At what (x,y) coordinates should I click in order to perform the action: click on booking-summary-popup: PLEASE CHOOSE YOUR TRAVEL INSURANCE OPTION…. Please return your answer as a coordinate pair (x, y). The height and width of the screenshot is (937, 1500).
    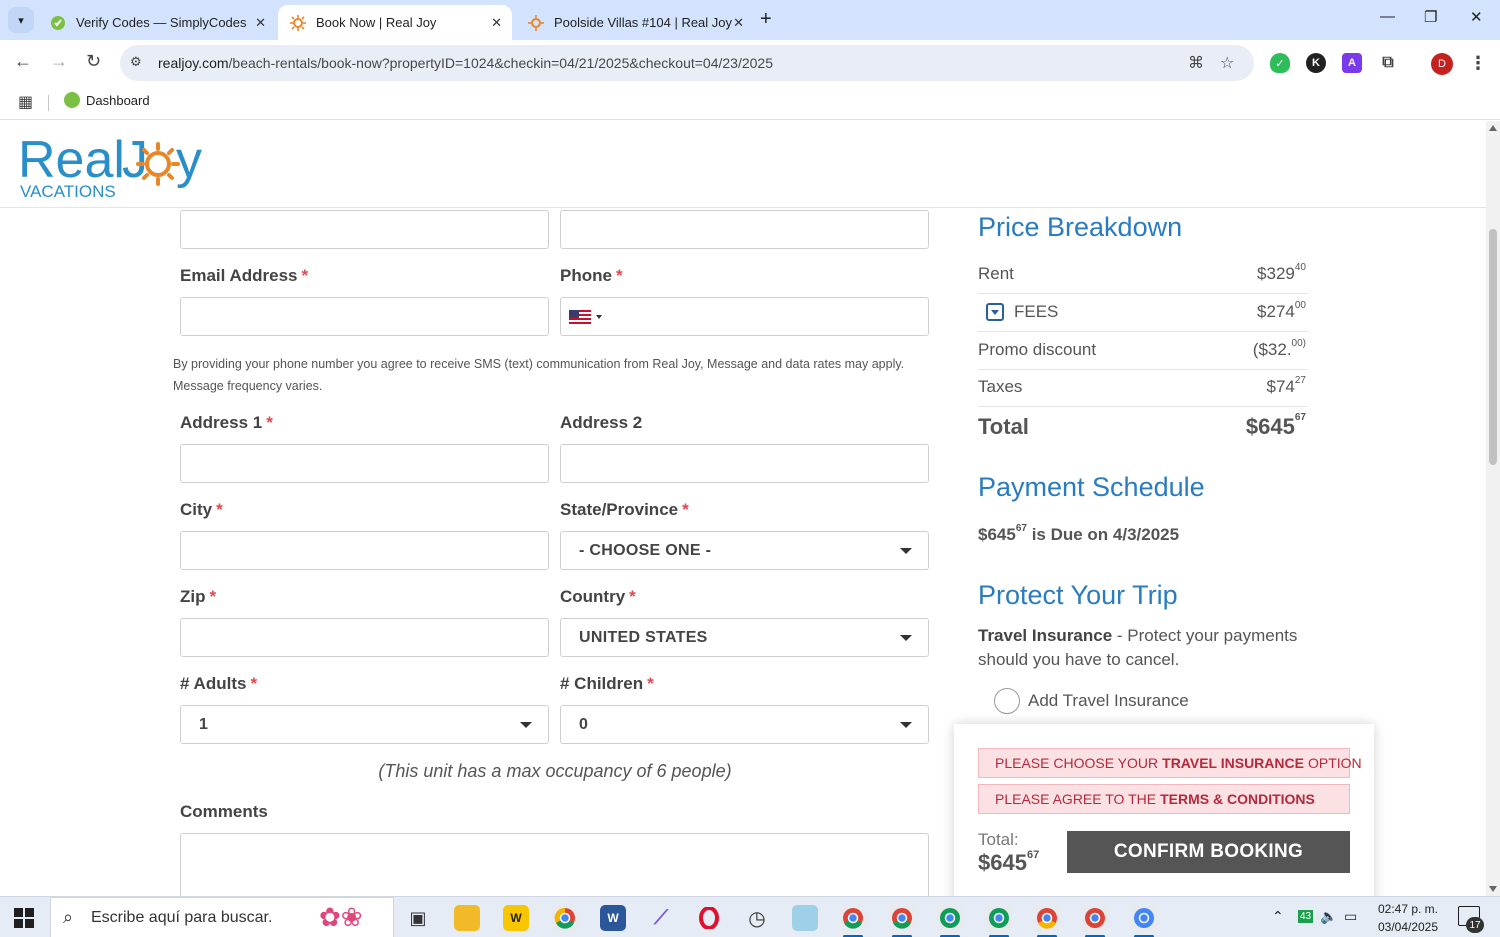
    Looking at the image, I should click on (1164, 810).